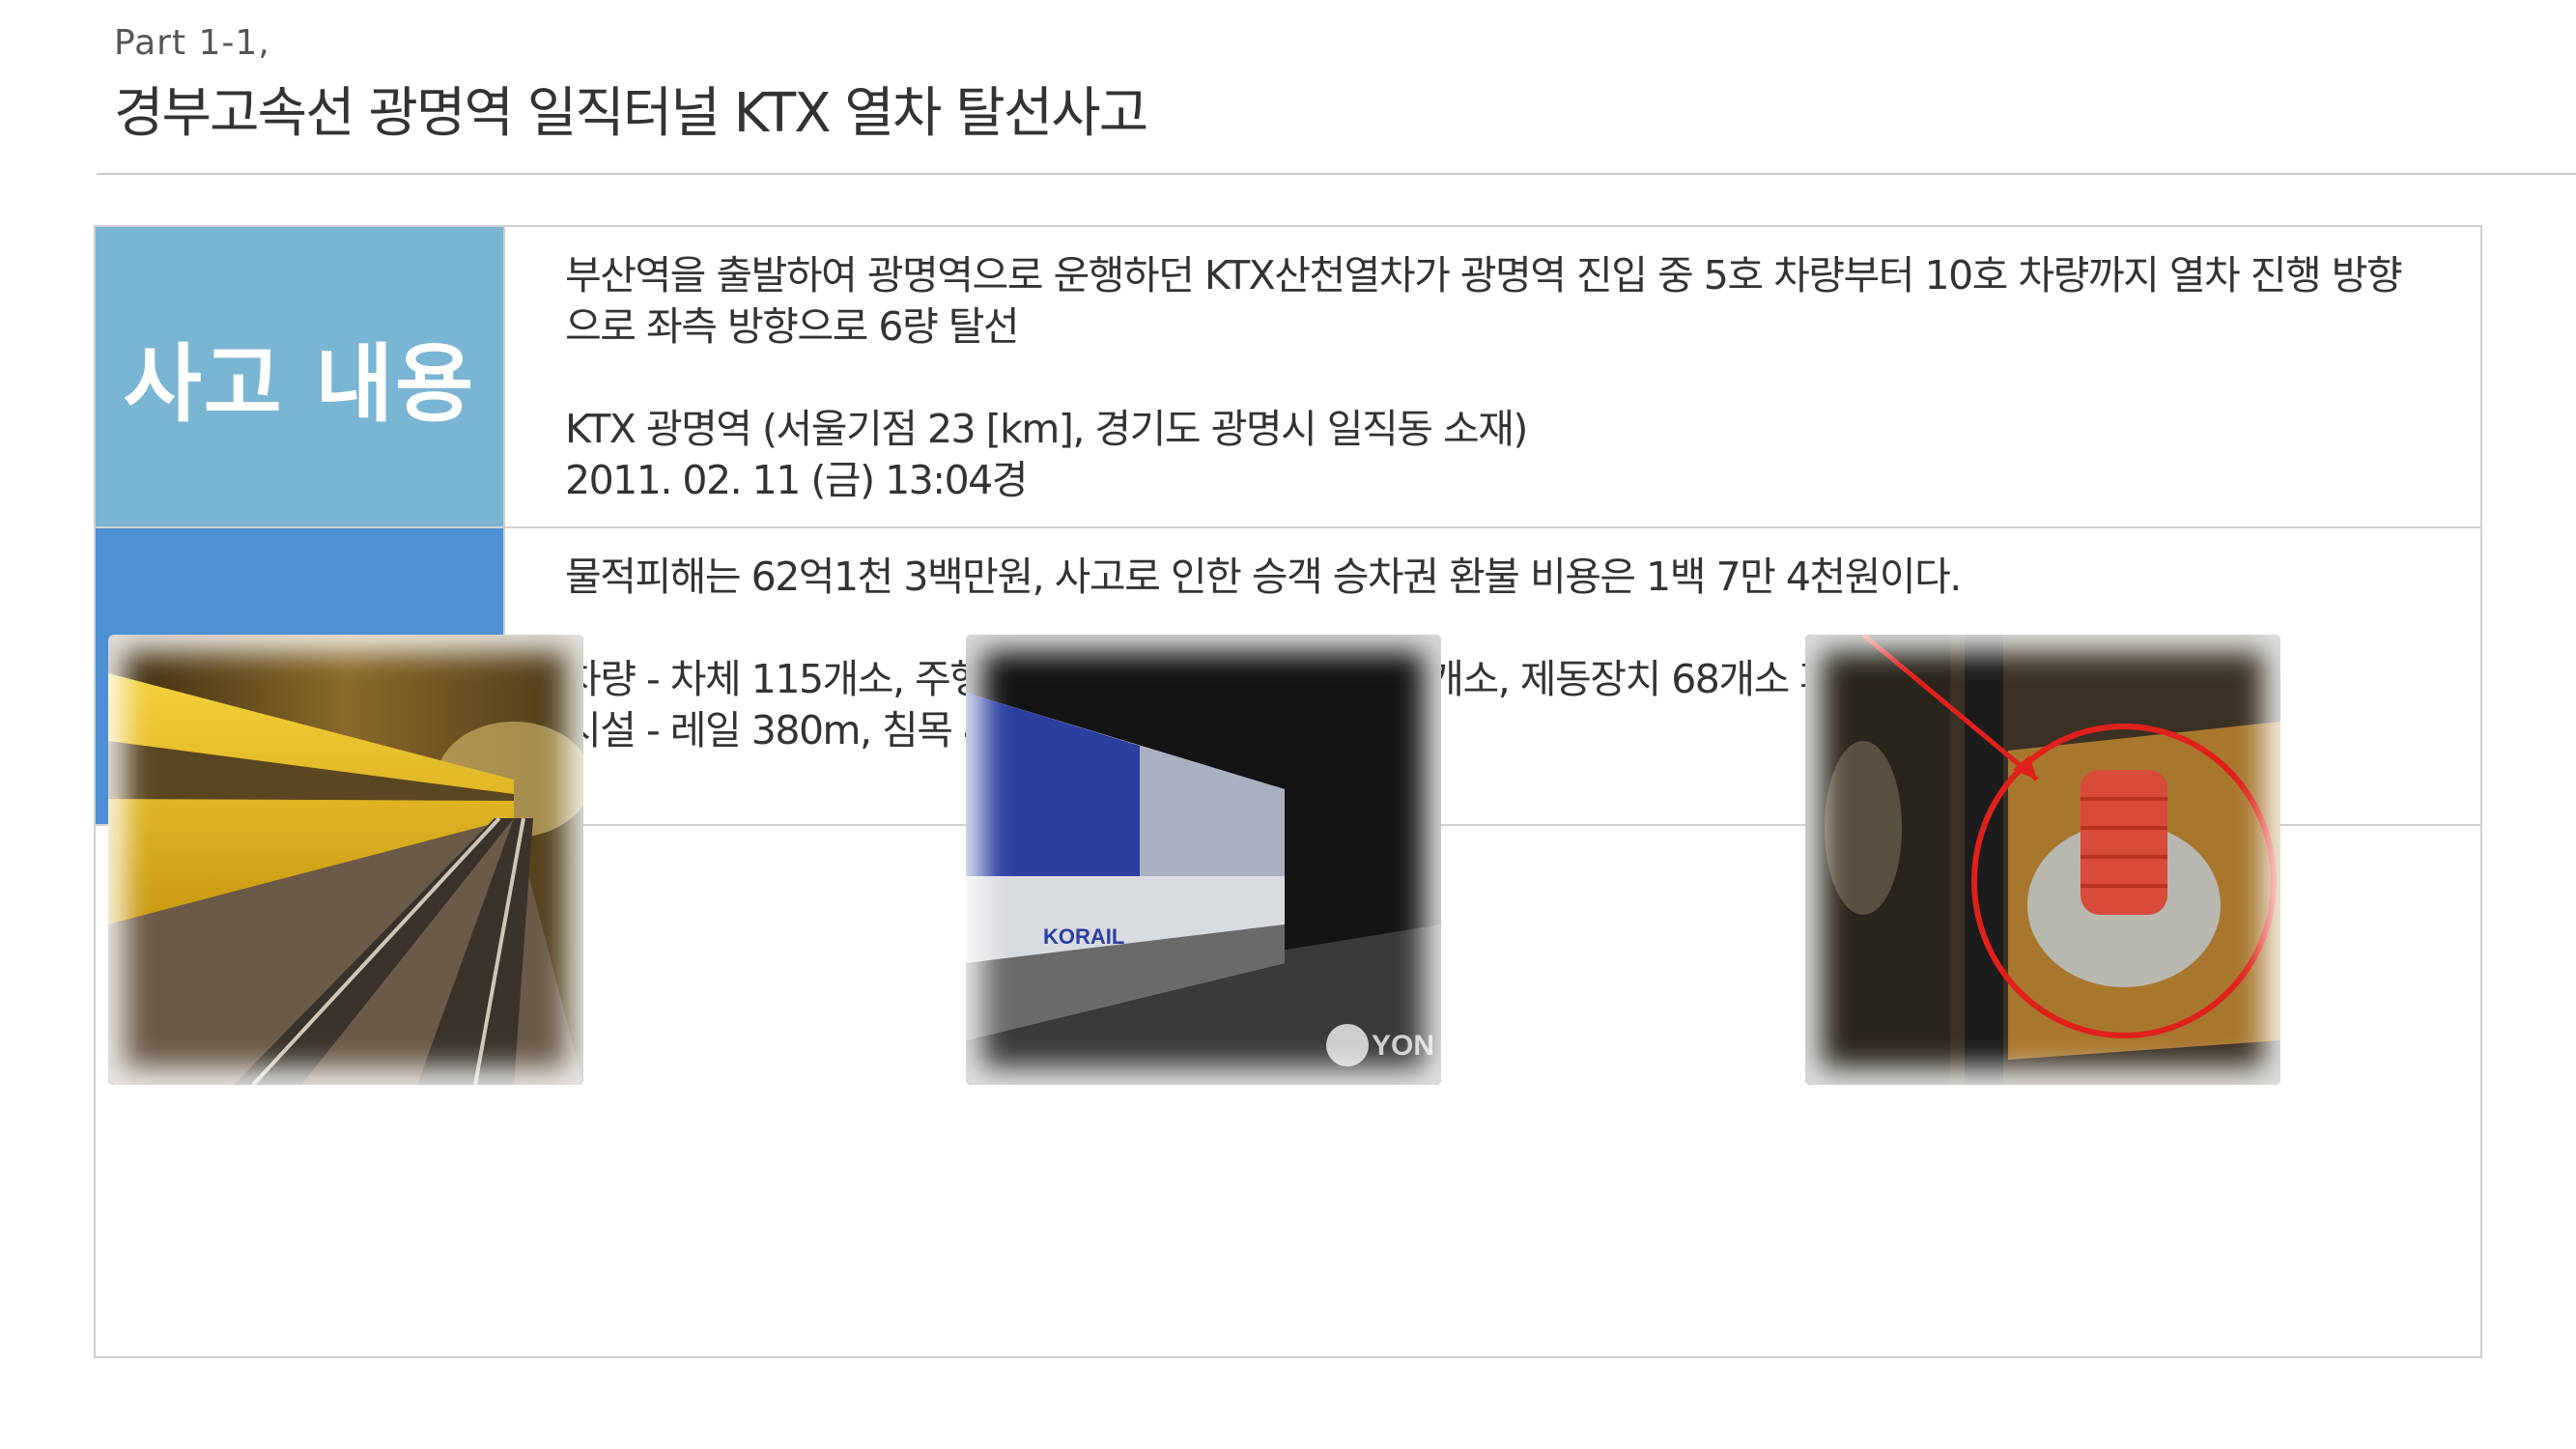 This screenshot has height=1449, width=2576. Describe the element at coordinates (345, 860) in the screenshot. I see `derailed-train-tunnel-photo` at that location.